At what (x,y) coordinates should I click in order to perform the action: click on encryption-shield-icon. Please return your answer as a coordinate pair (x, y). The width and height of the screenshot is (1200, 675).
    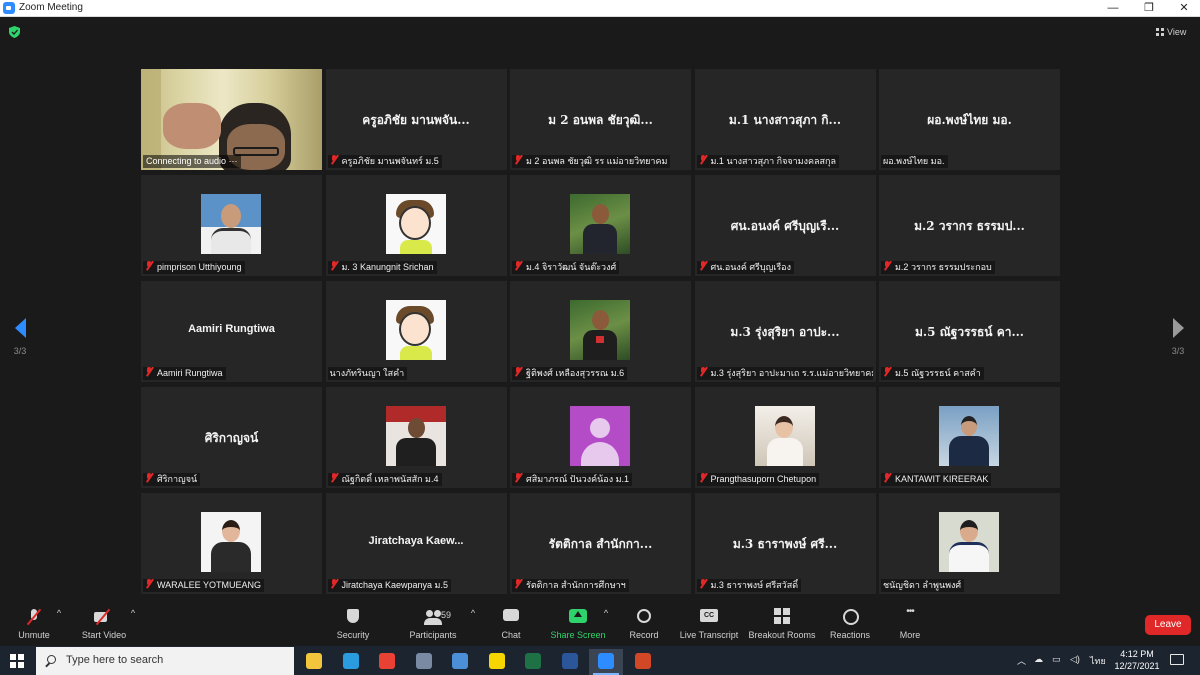
    Looking at the image, I should click on (14, 32).